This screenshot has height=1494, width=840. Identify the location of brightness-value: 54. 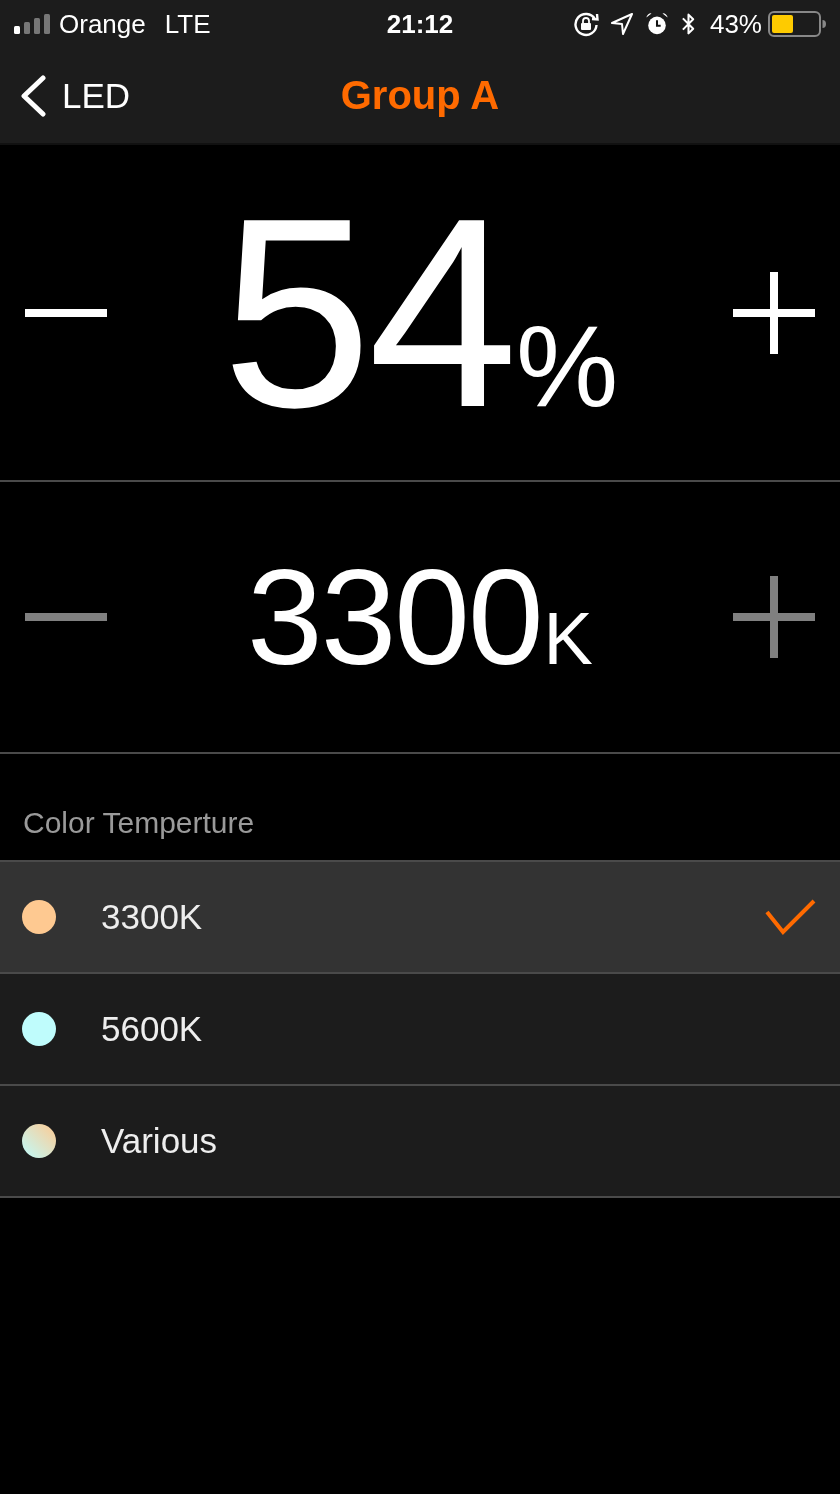
(368, 312).